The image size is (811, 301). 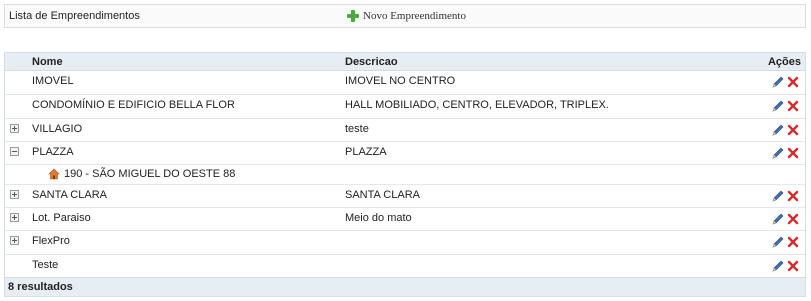 I want to click on row-nome: PLAZZA, so click(x=53, y=152).